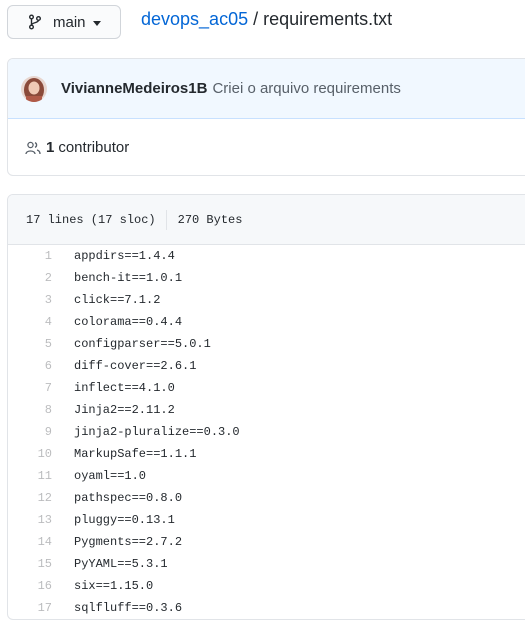 Image resolution: width=525 pixels, height=621 pixels. I want to click on line-number: 4, so click(30, 322).